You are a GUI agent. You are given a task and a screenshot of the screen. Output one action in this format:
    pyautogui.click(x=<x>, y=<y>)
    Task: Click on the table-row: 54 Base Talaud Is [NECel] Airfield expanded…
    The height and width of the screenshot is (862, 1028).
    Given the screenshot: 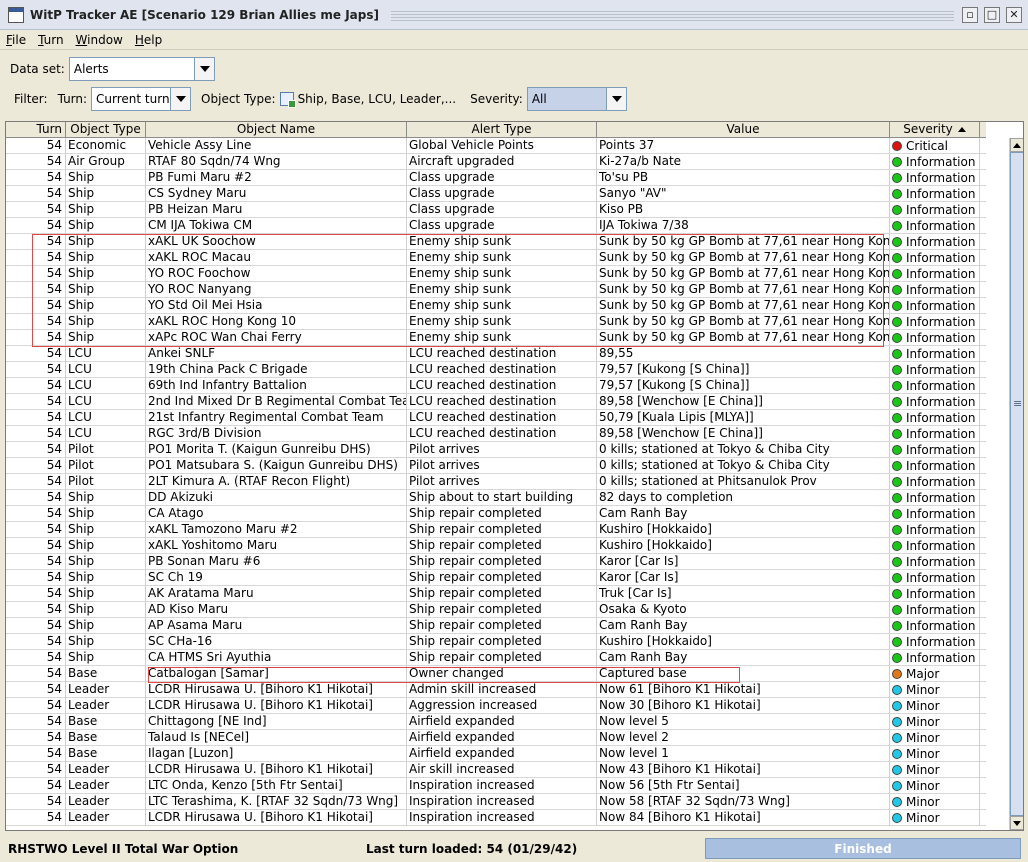 What is the action you would take?
    pyautogui.click(x=496, y=738)
    